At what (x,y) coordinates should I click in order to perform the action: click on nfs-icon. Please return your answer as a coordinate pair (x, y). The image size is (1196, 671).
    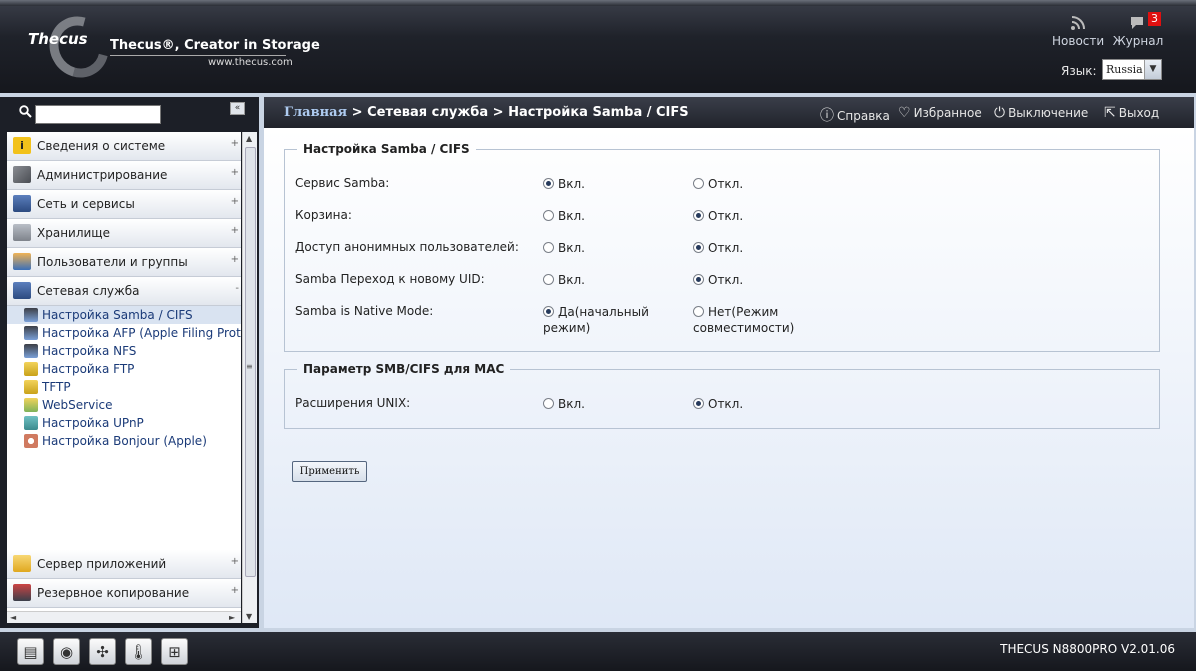
    Looking at the image, I should click on (31, 351).